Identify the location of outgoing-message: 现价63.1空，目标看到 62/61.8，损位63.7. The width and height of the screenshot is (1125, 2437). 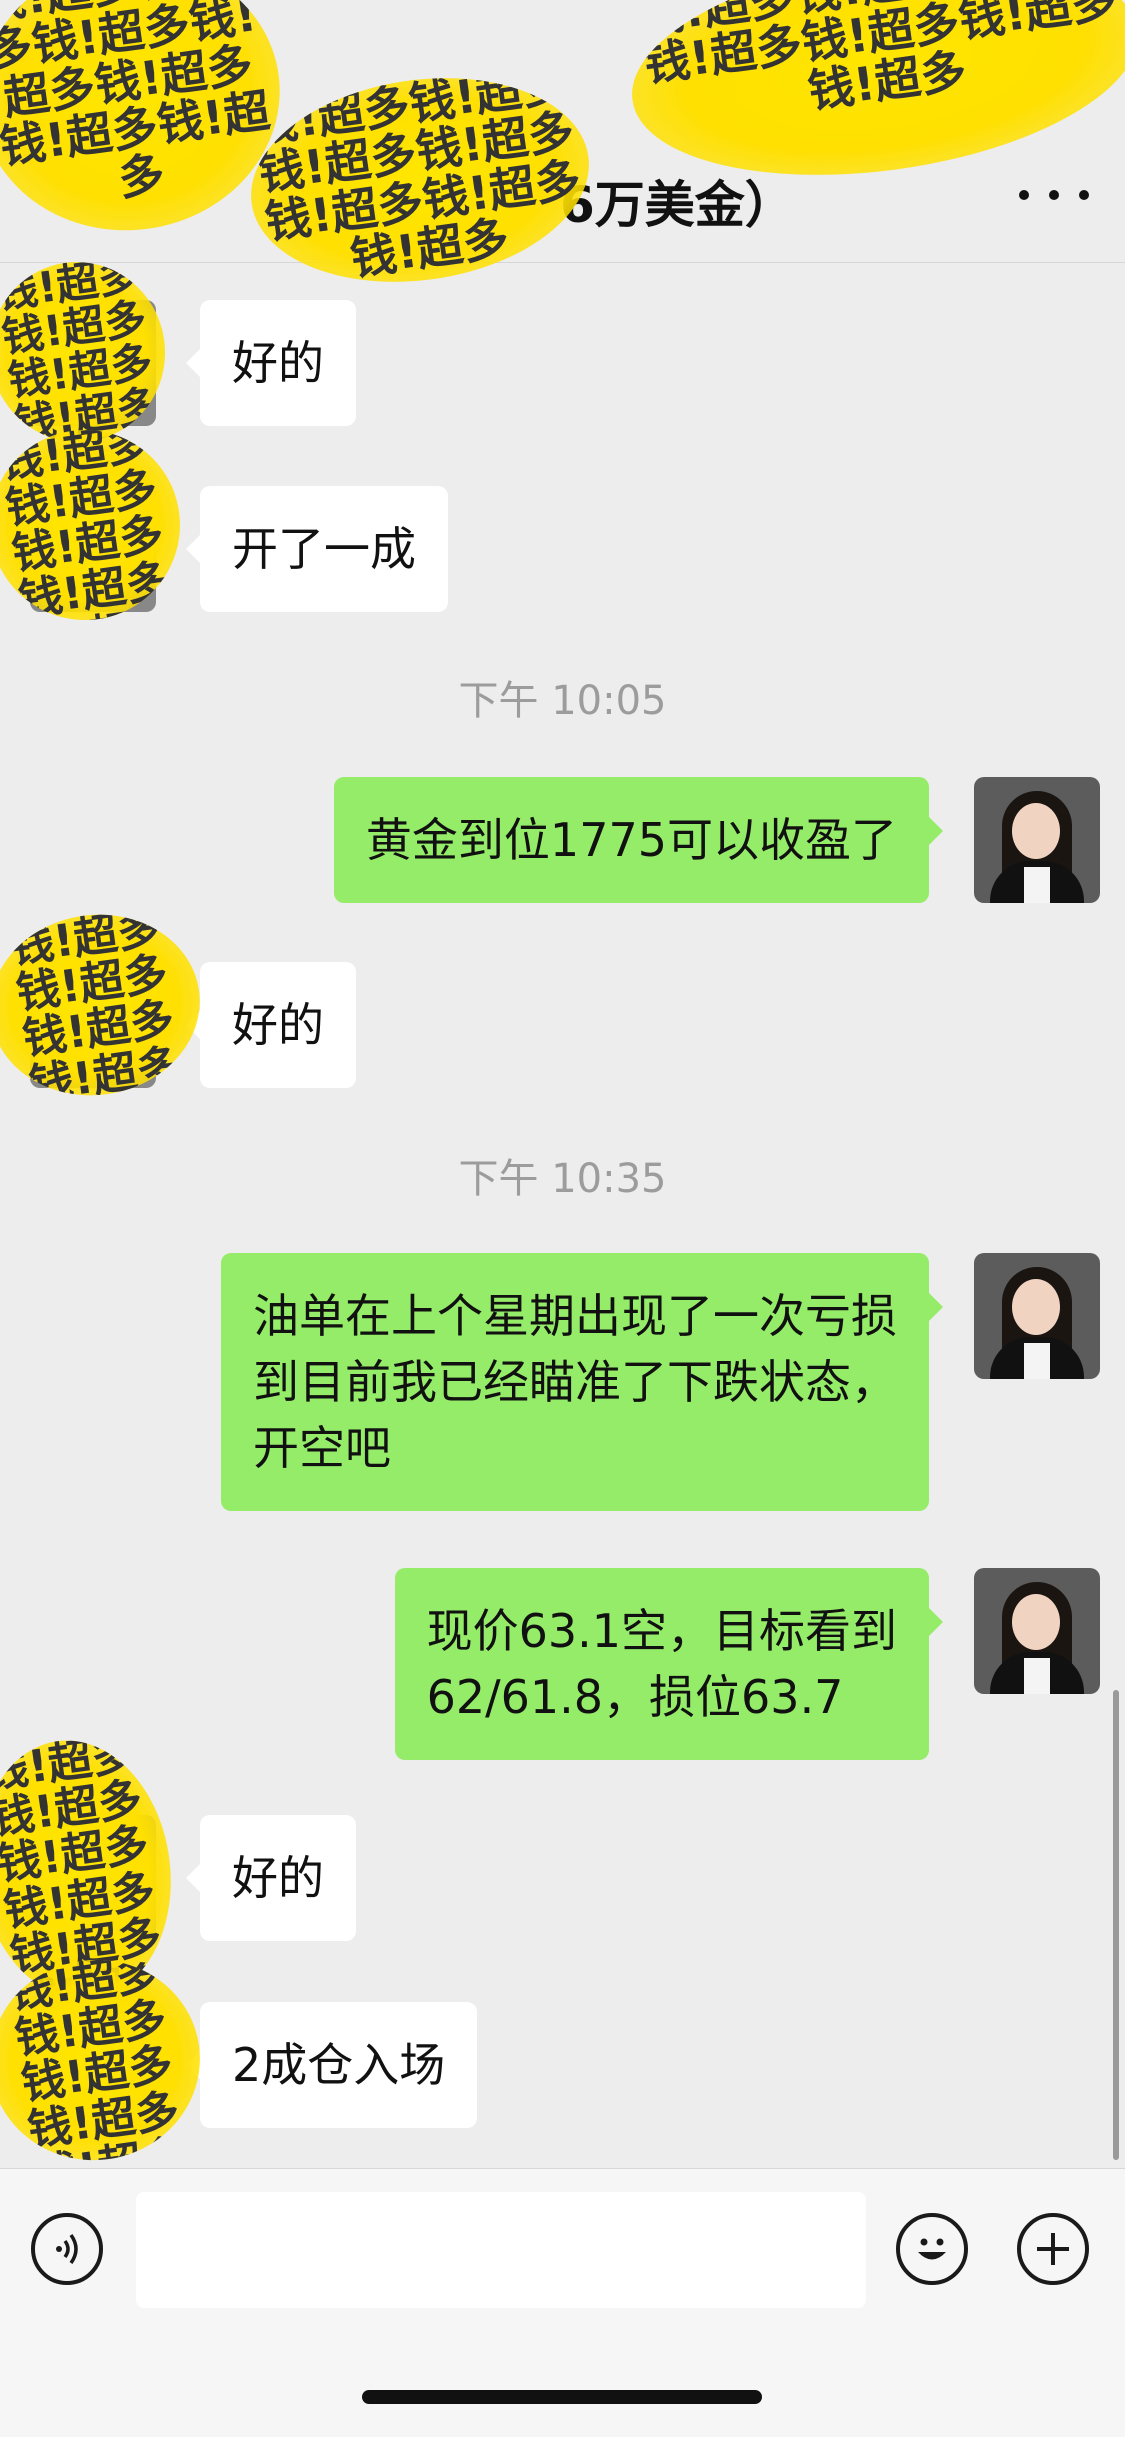
(669, 1664).